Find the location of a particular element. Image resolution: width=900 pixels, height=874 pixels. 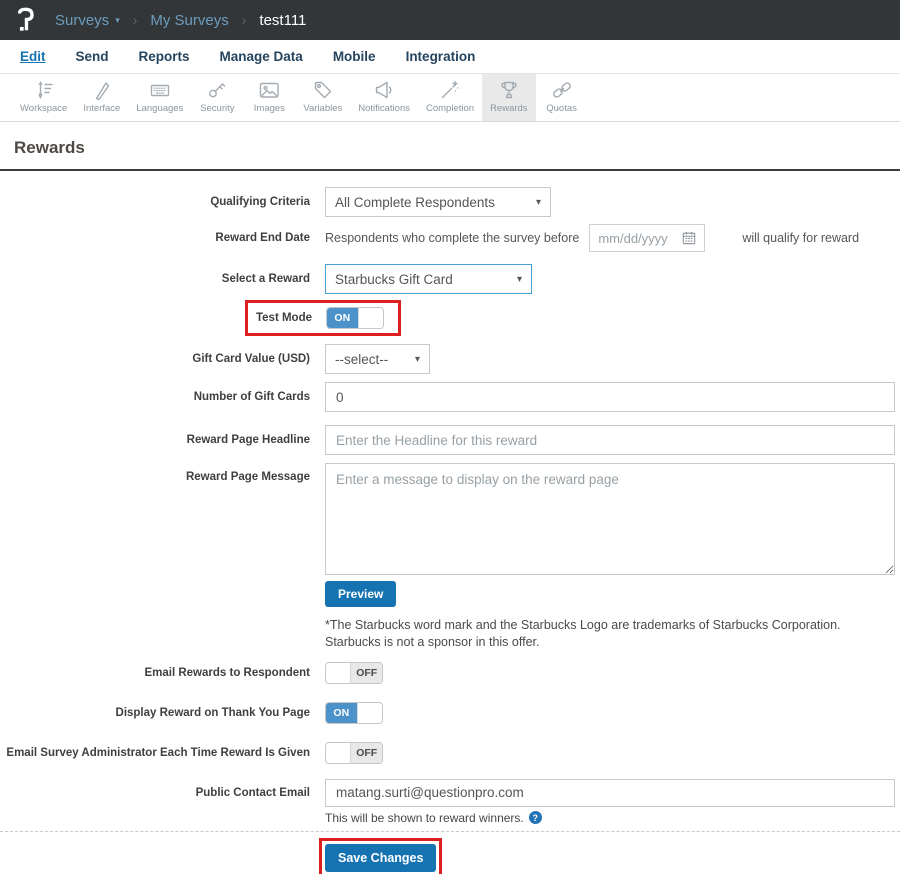

helper-label: This will be shown to reward winners. is located at coordinates (424, 817).